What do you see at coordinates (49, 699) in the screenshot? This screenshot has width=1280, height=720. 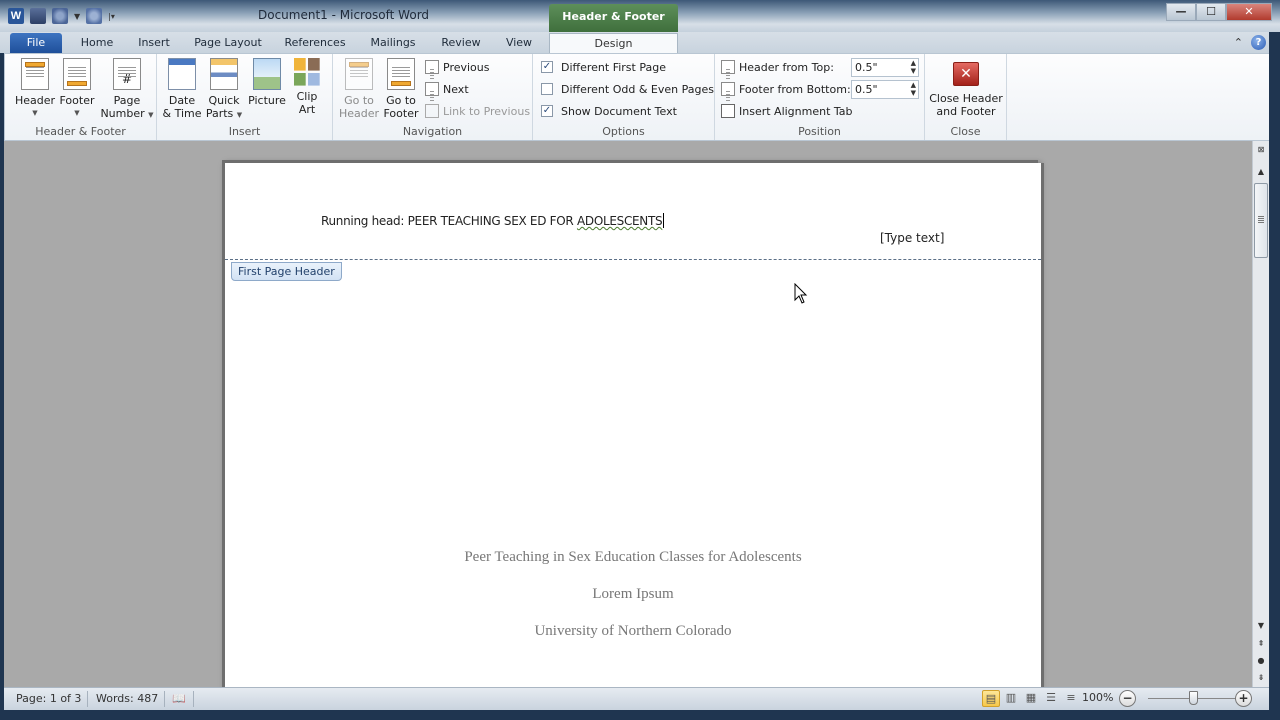 I see `page-count: Page: 1 of 3` at bounding box center [49, 699].